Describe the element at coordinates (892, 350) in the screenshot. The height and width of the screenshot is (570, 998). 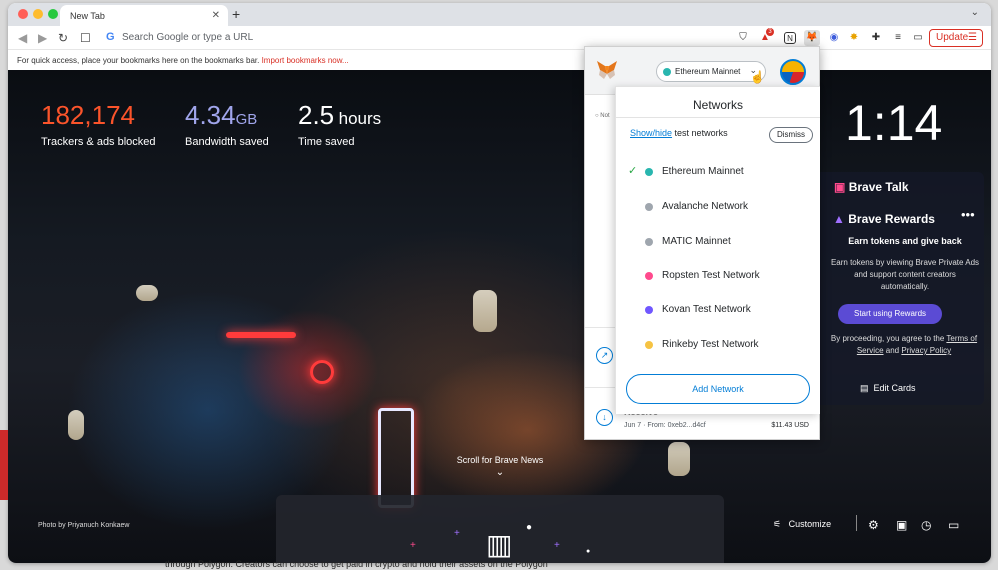
I see `rewards-legal-and: and` at that location.